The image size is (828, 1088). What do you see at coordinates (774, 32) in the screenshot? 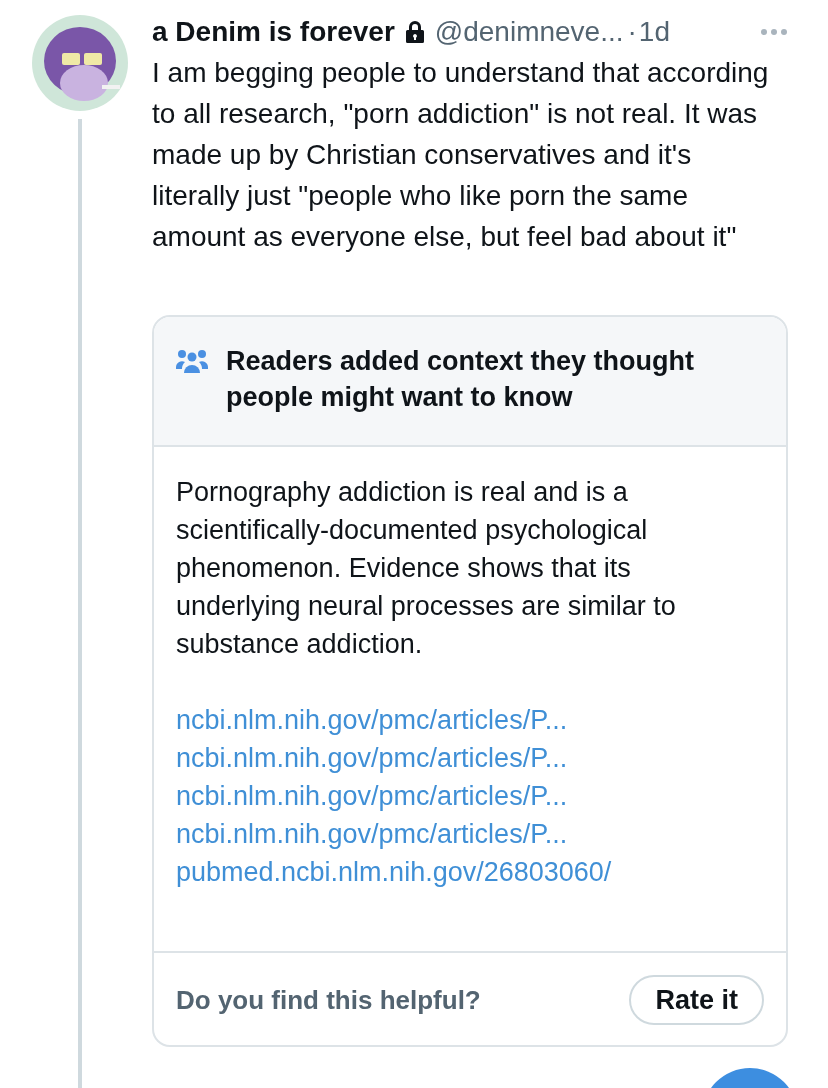
I see `more-icon` at bounding box center [774, 32].